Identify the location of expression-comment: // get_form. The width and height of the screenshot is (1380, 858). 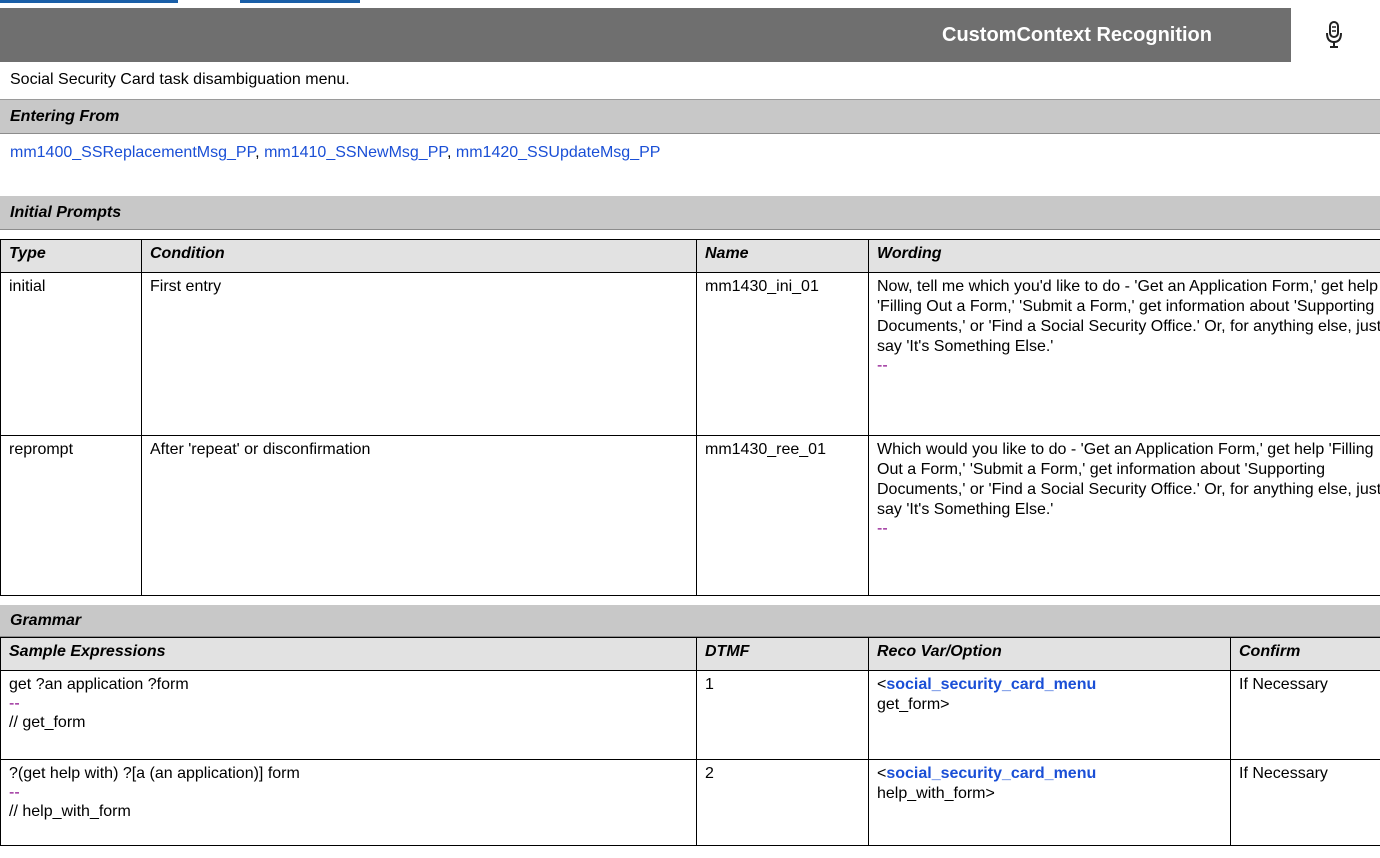
(47, 722).